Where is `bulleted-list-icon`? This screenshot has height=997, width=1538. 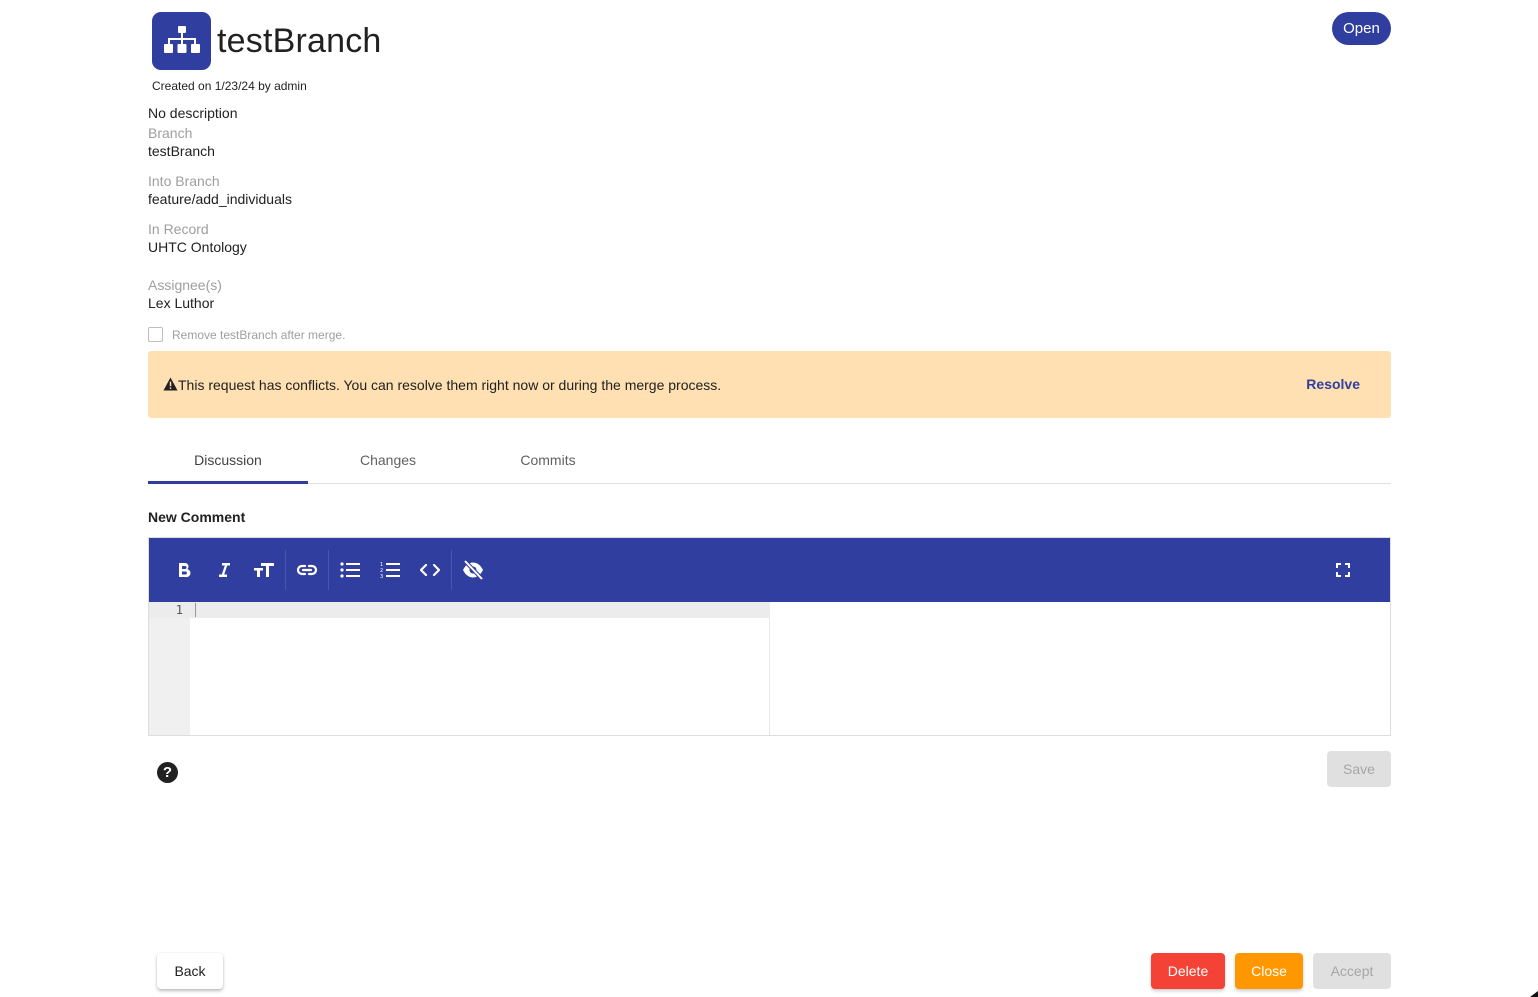 bulleted-list-icon is located at coordinates (350, 570).